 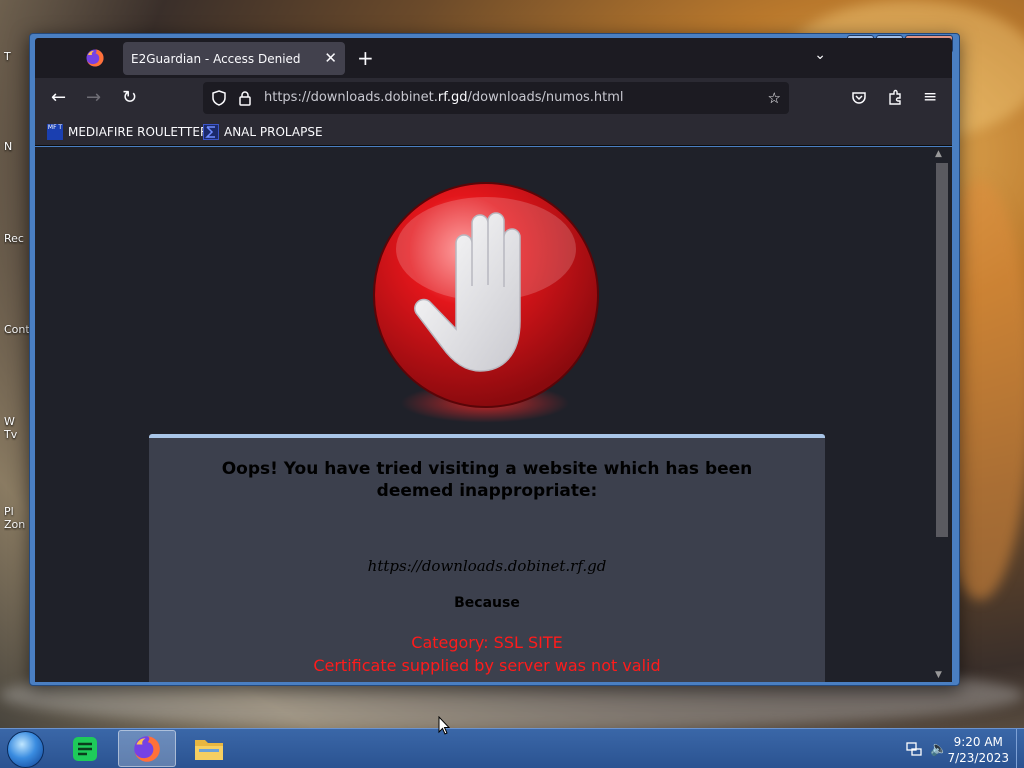 I want to click on chevron-down-icon: ⌄, so click(x=820, y=55).